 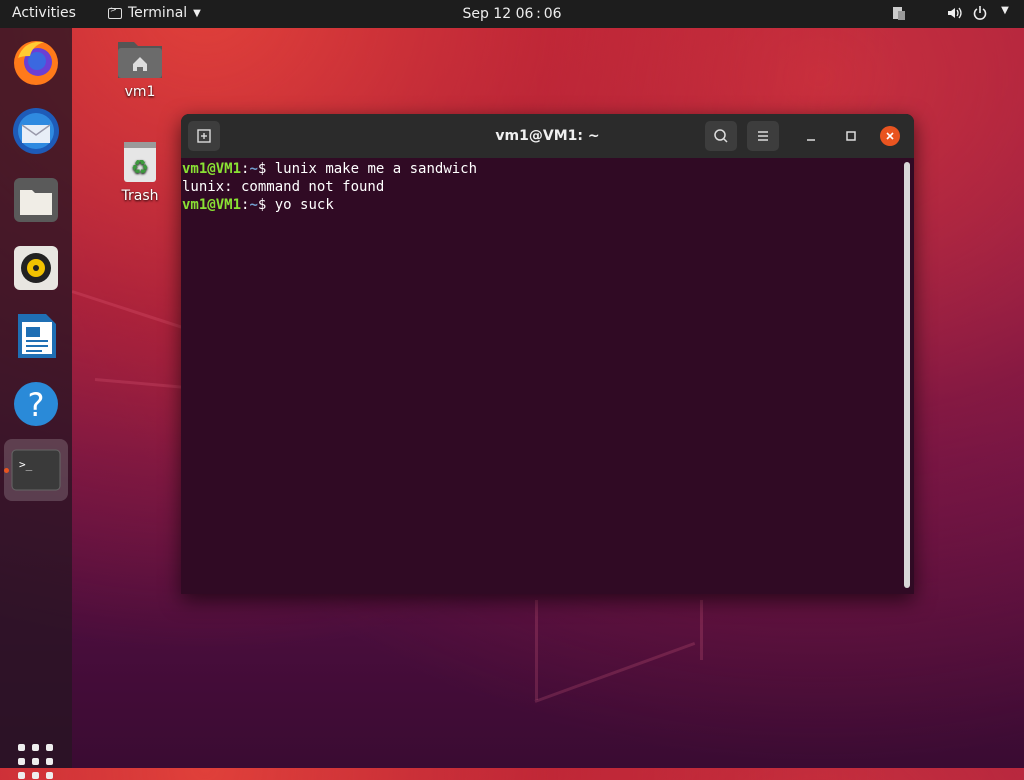 I want to click on command-text: lunix make me a sandwich, so click(x=376, y=169).